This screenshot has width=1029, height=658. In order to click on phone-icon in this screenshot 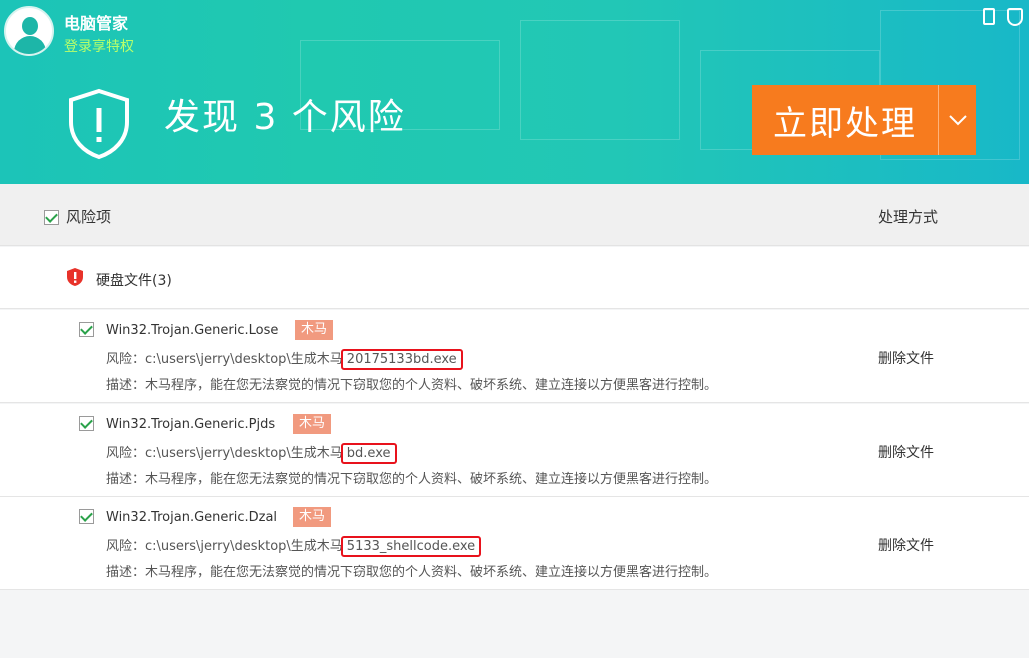, I will do `click(989, 16)`.